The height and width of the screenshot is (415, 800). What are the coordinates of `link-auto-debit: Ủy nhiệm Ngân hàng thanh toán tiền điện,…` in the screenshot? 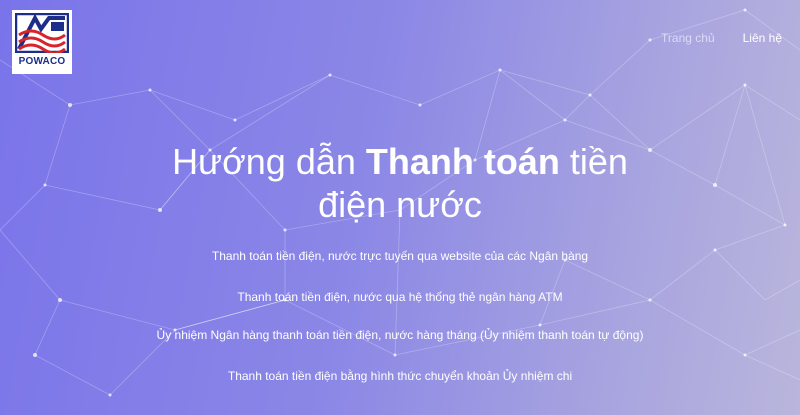 It's located at (400, 335).